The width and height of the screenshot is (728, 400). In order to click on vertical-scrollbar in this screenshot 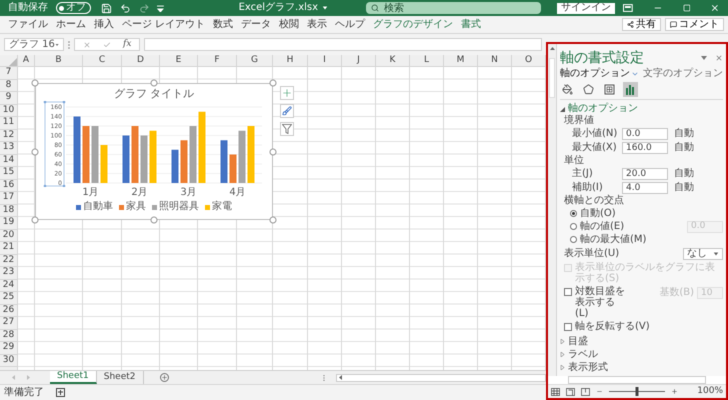, I will do `click(552, 210)`.